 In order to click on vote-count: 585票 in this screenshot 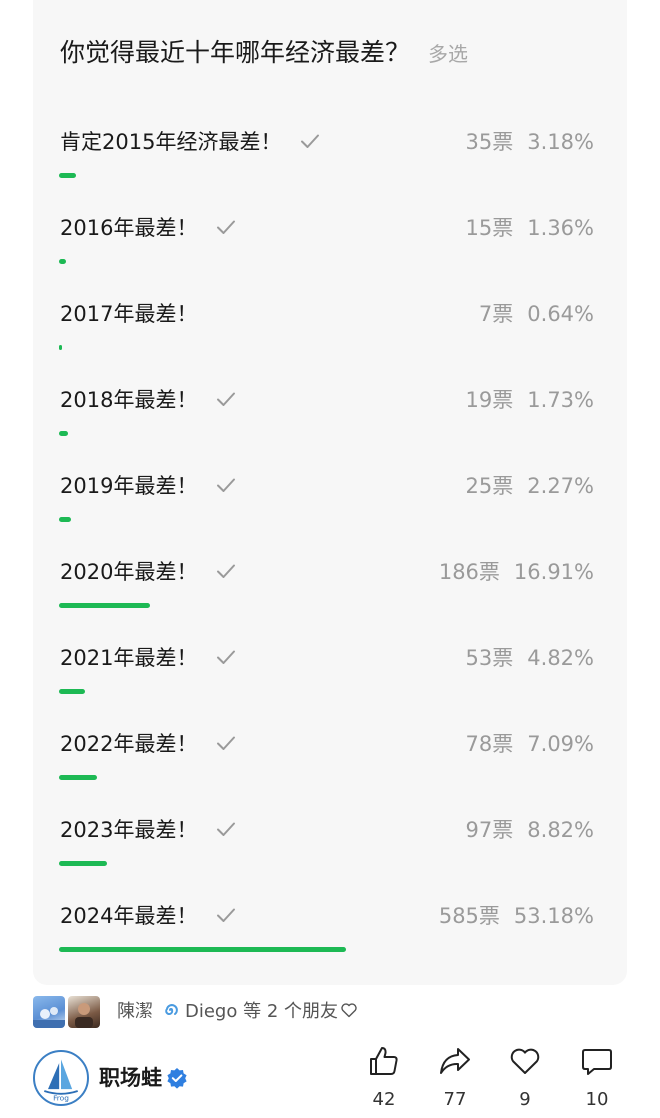, I will do `click(469, 916)`.